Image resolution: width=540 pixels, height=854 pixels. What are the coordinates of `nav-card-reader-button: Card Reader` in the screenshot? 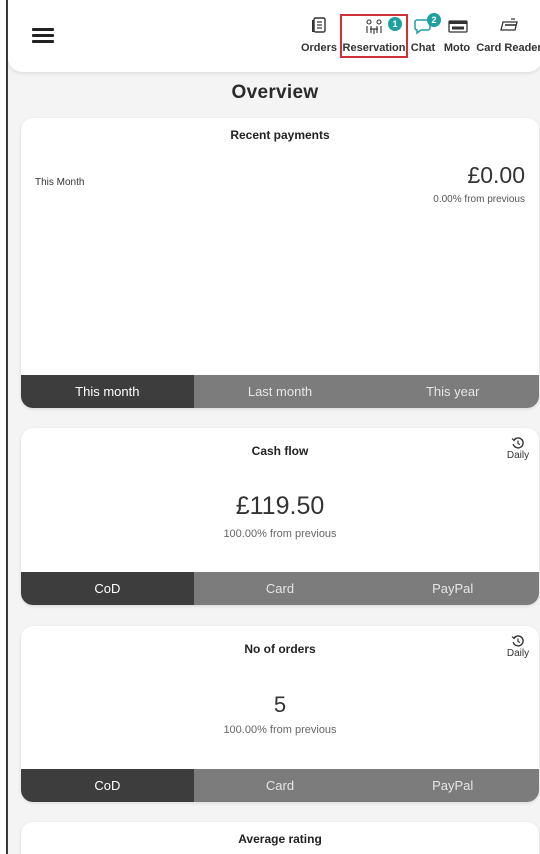 It's located at (508, 38).